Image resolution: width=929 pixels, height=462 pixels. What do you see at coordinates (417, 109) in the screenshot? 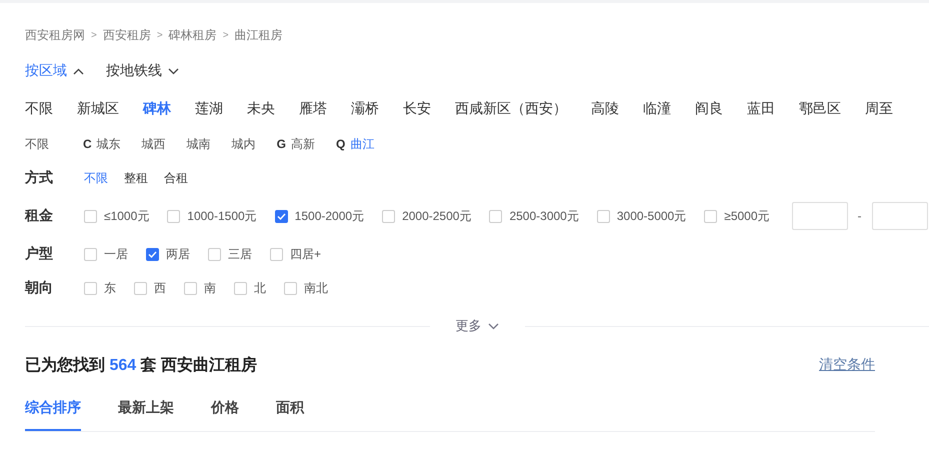
I see `district-link: 长安` at bounding box center [417, 109].